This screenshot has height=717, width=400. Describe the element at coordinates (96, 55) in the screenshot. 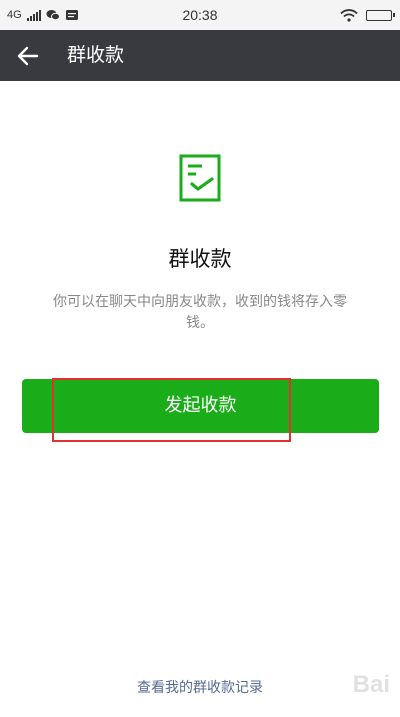

I see `page-title: 群收款` at that location.